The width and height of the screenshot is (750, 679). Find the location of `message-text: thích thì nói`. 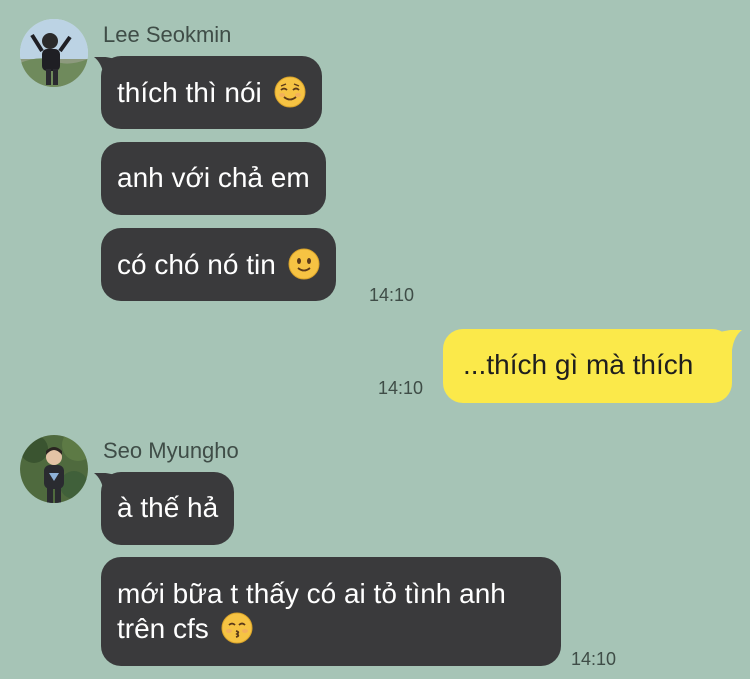

message-text: thích thì nói is located at coordinates (189, 92).